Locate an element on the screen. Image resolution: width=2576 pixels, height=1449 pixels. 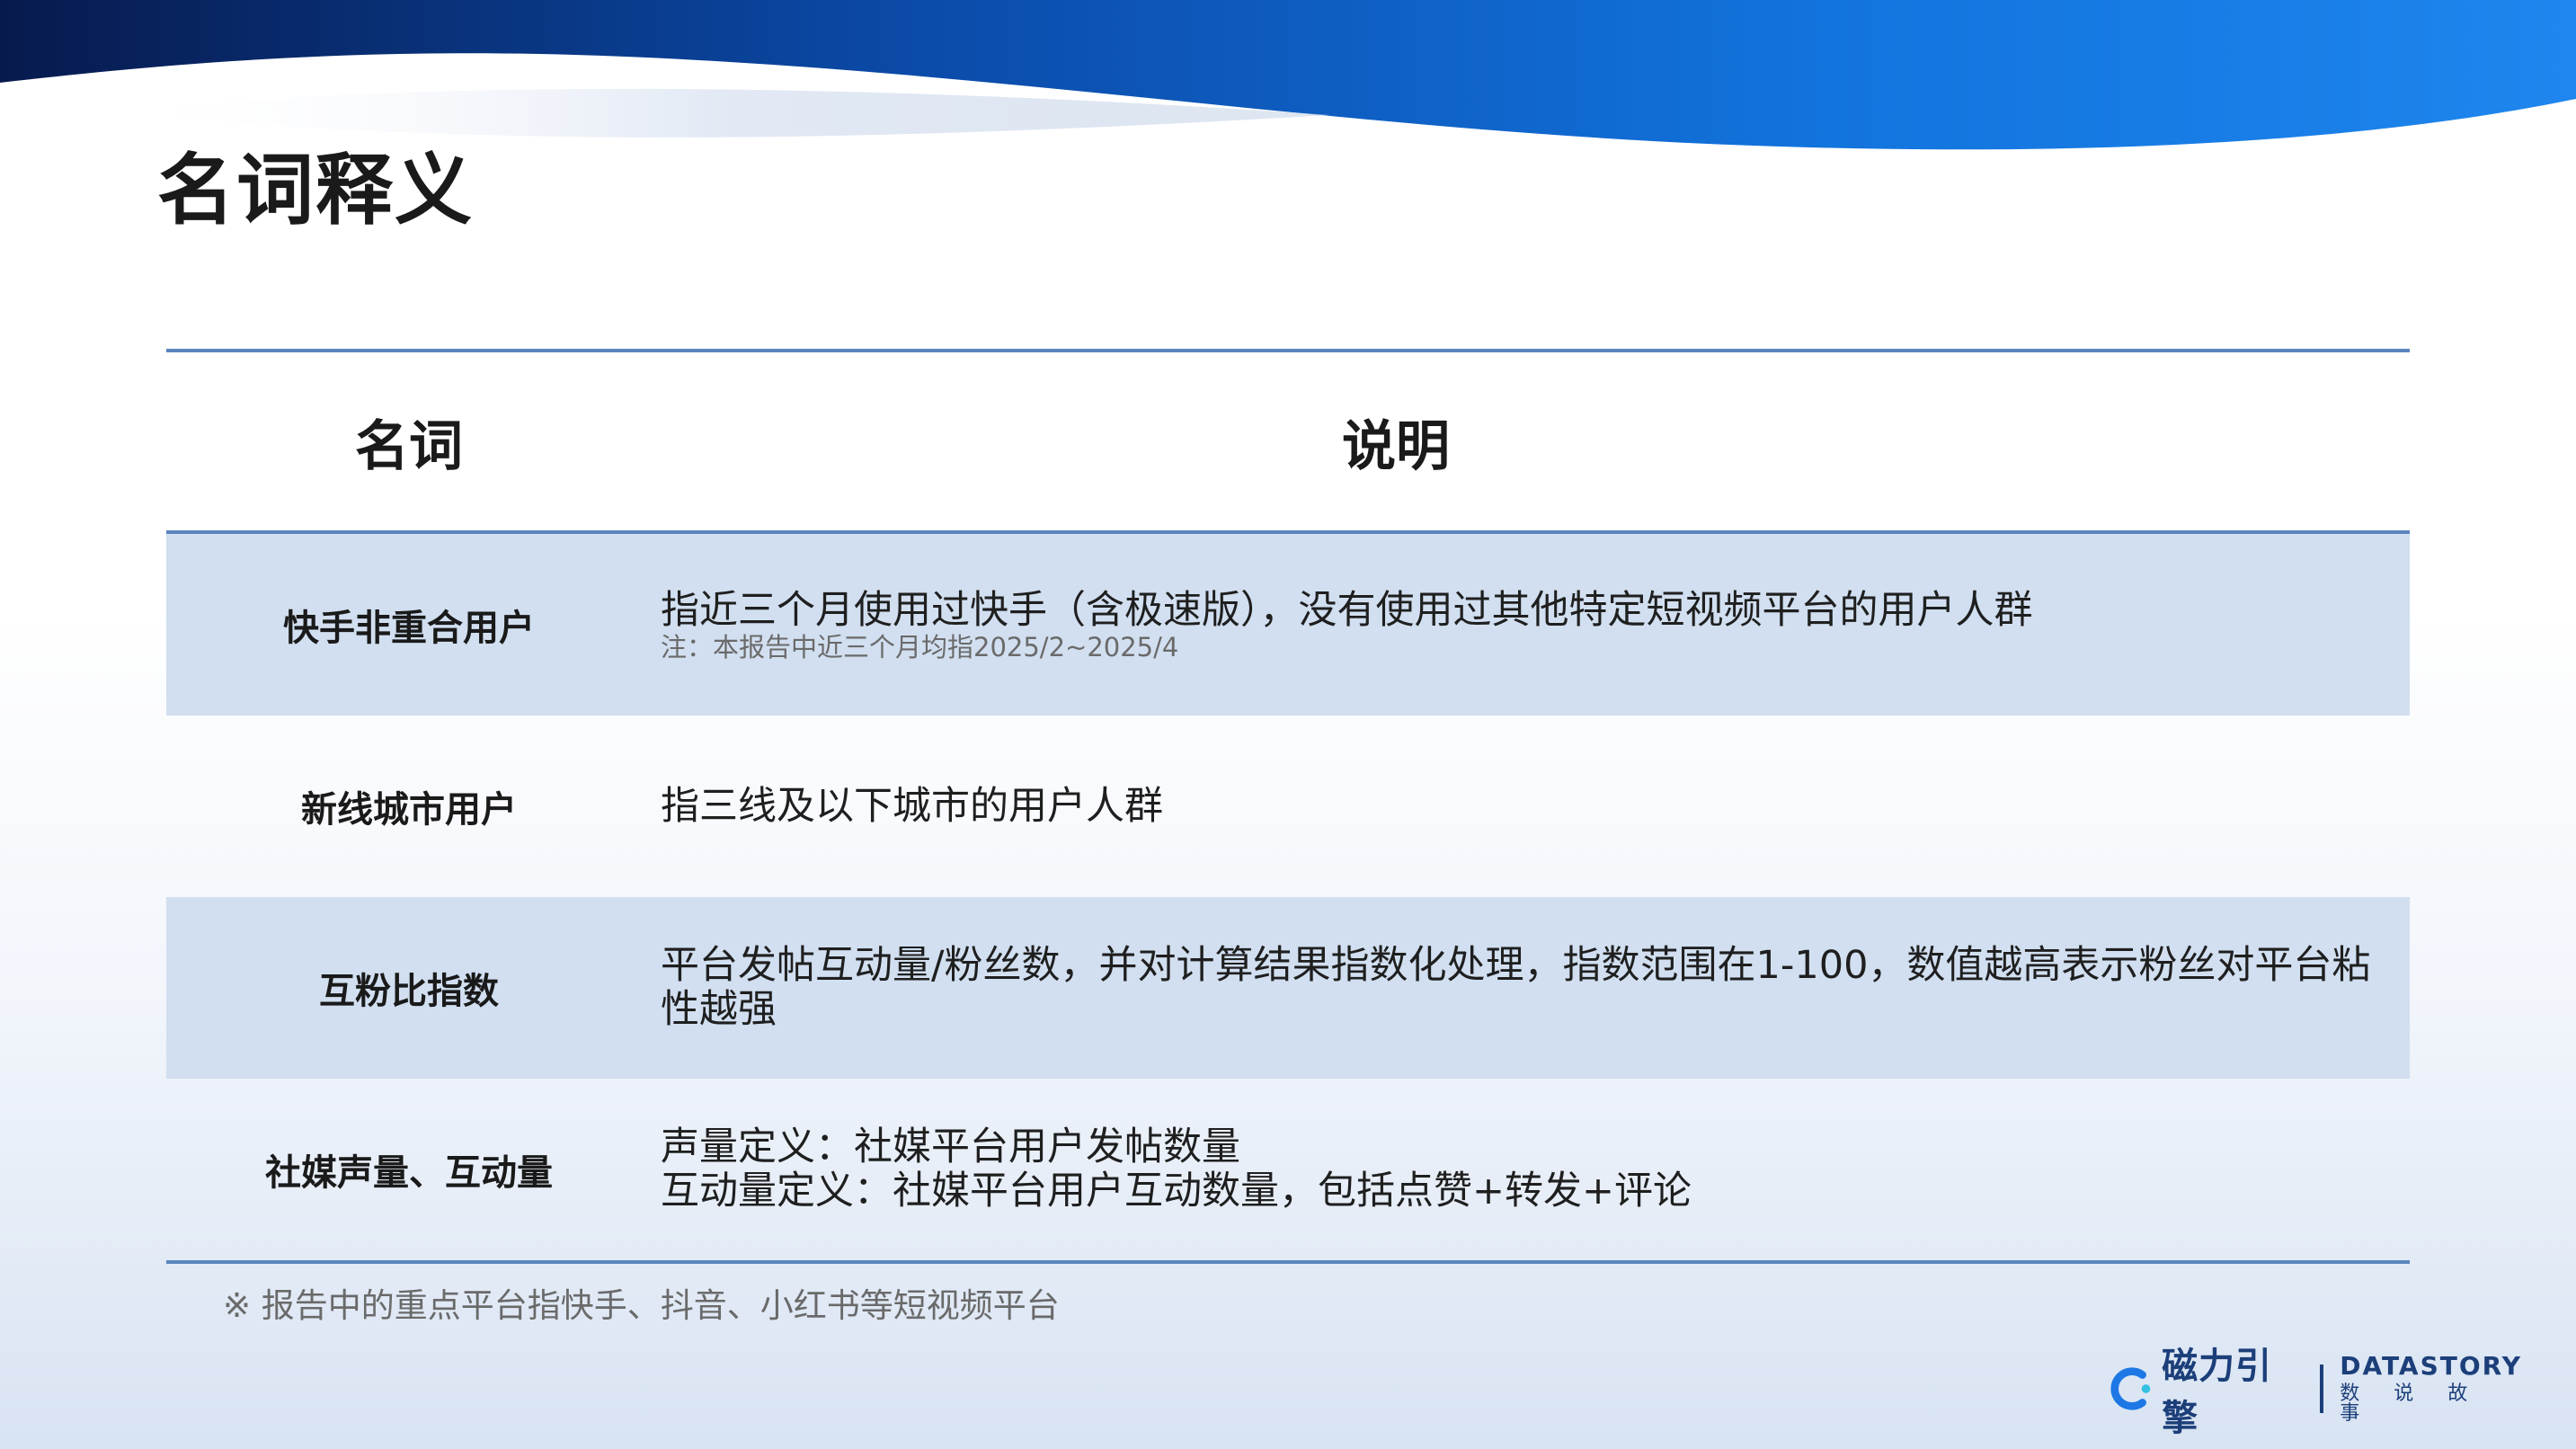
datastory-logo-subtext: 数说故事 is located at coordinates (2421, 1403).